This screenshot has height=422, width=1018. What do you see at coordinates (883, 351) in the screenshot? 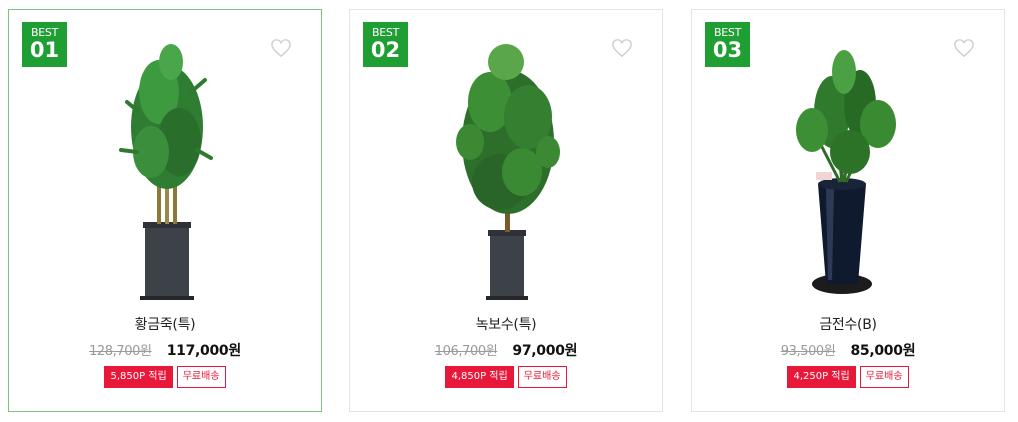
I see `sale-price: 85,000원` at bounding box center [883, 351].